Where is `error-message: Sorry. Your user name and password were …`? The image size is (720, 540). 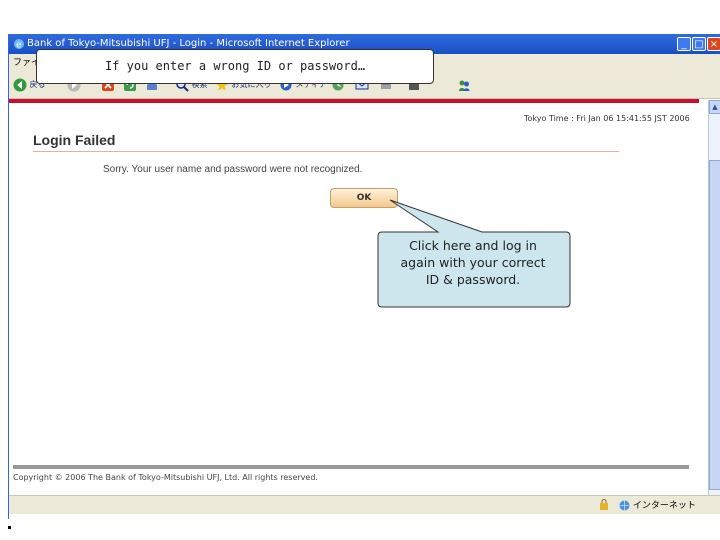 error-message: Sorry. Your user name and password were … is located at coordinates (233, 169).